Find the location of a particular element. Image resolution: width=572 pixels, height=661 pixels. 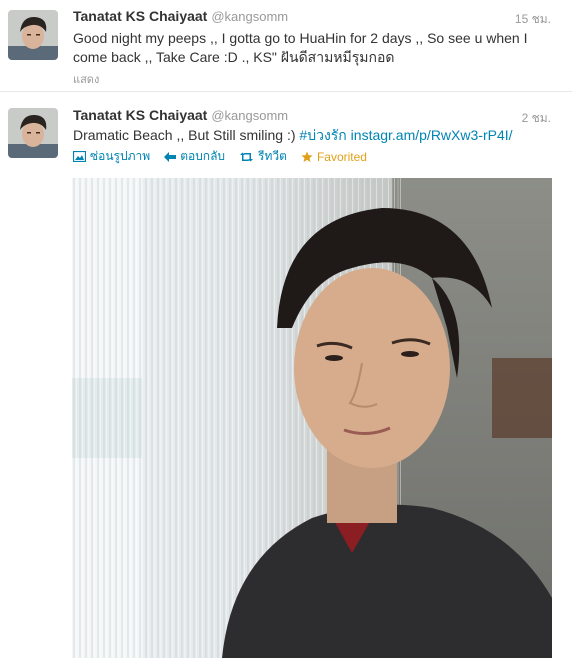

retweet-button: รีทวีต is located at coordinates (263, 156).